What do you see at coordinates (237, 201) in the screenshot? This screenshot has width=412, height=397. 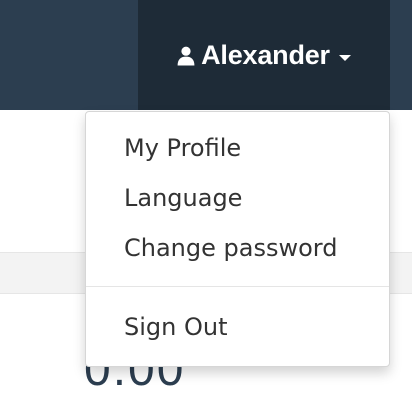 I see `menu-item-language: Language` at bounding box center [237, 201].